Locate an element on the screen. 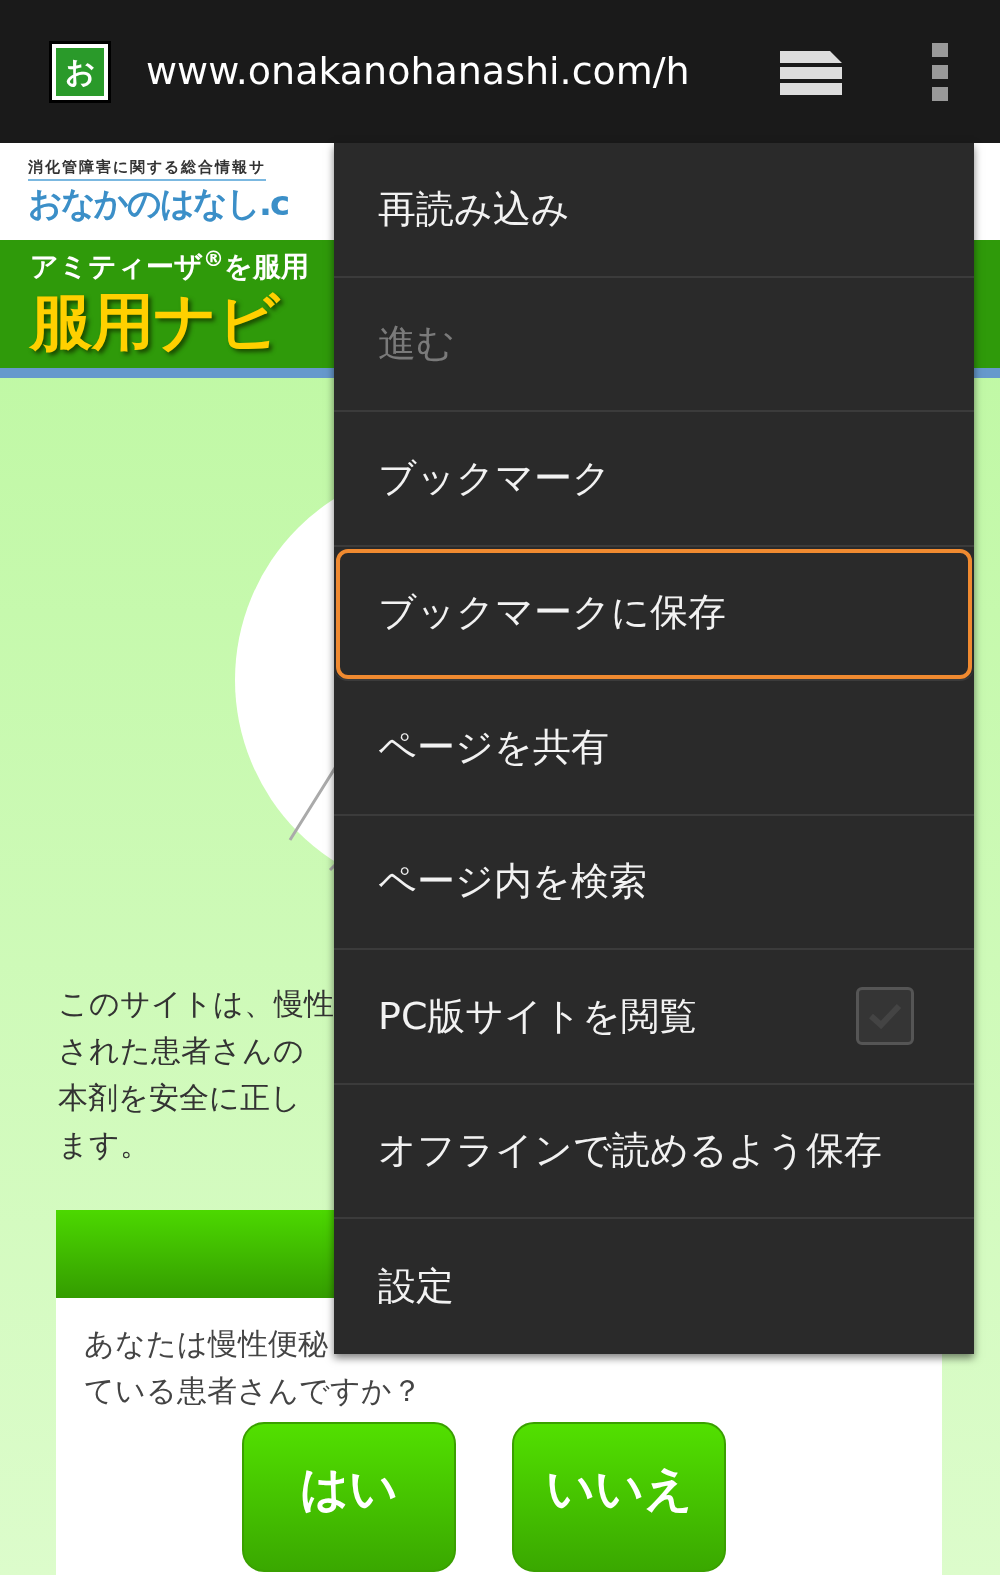 The width and height of the screenshot is (1000, 1575). menu-item: 設定 is located at coordinates (654, 1286).